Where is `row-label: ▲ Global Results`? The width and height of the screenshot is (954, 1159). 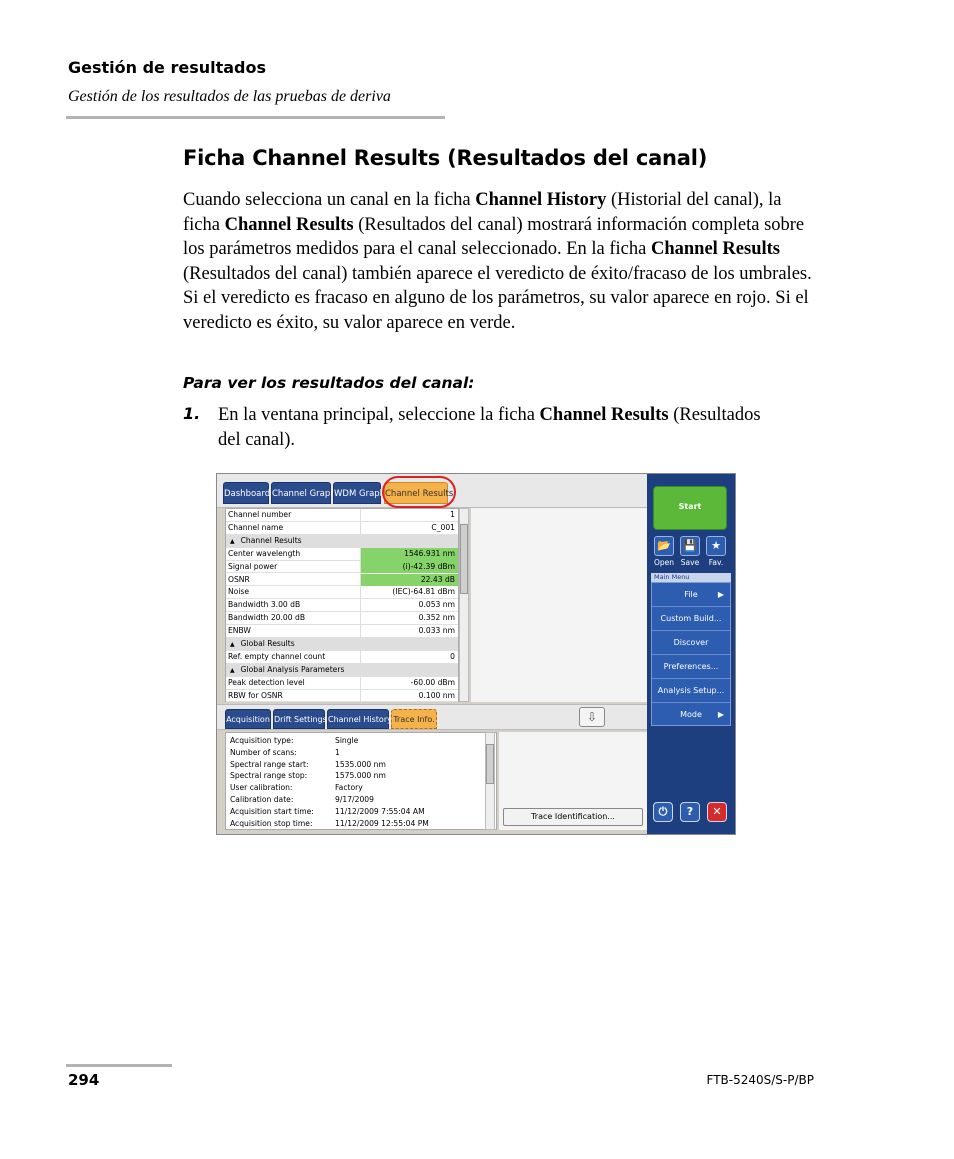 row-label: ▲ Global Results is located at coordinates (262, 643).